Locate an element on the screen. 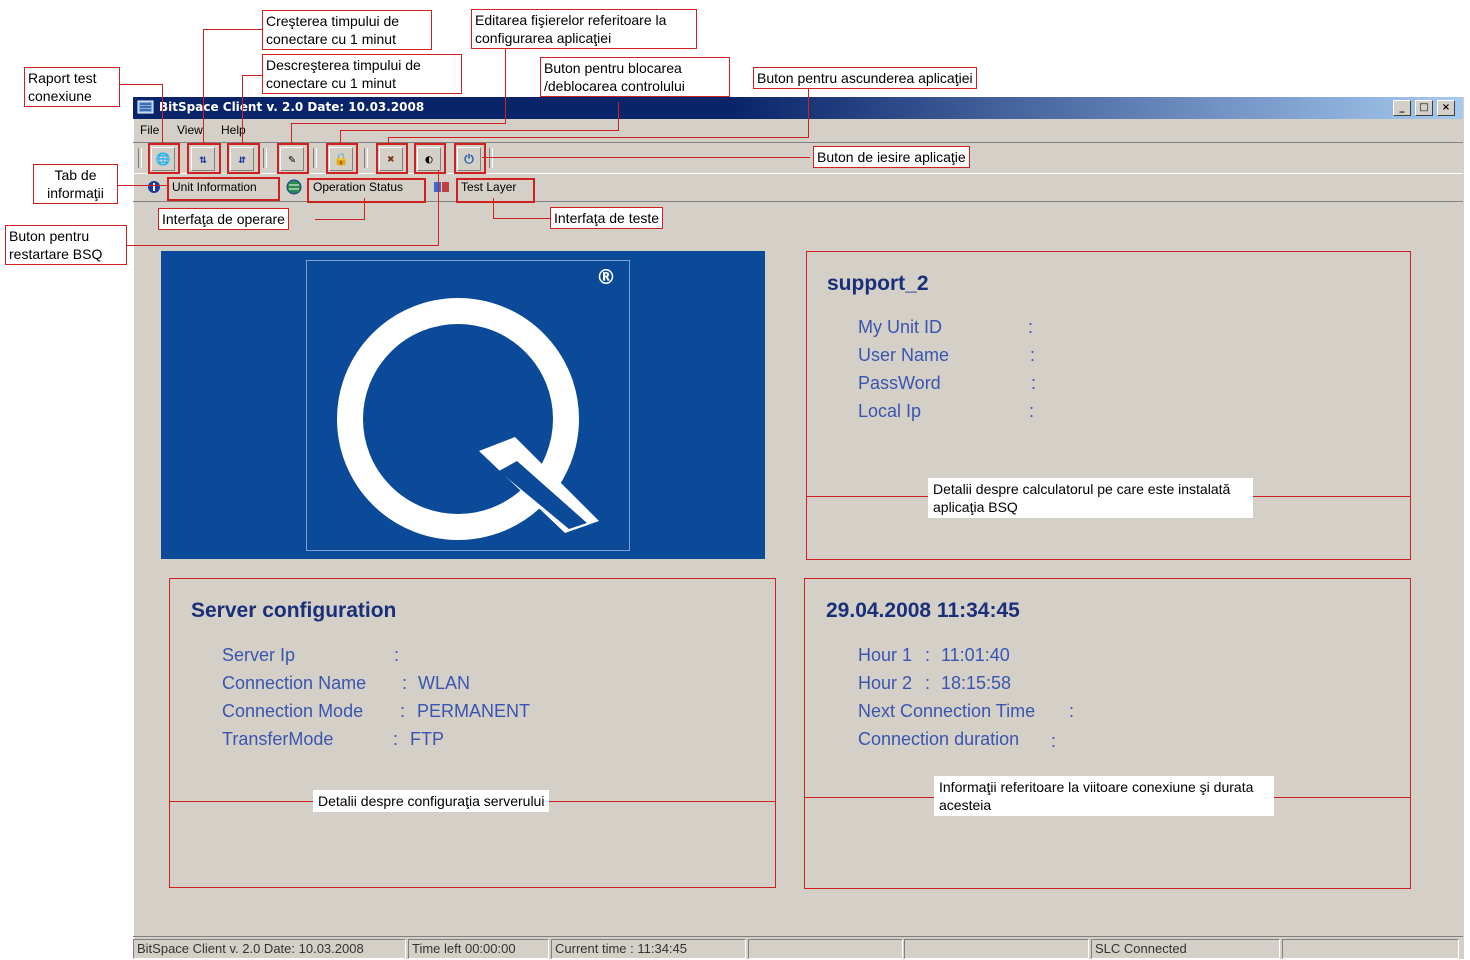 The width and height of the screenshot is (1470, 960). highlight-tab-test is located at coordinates (495, 190).